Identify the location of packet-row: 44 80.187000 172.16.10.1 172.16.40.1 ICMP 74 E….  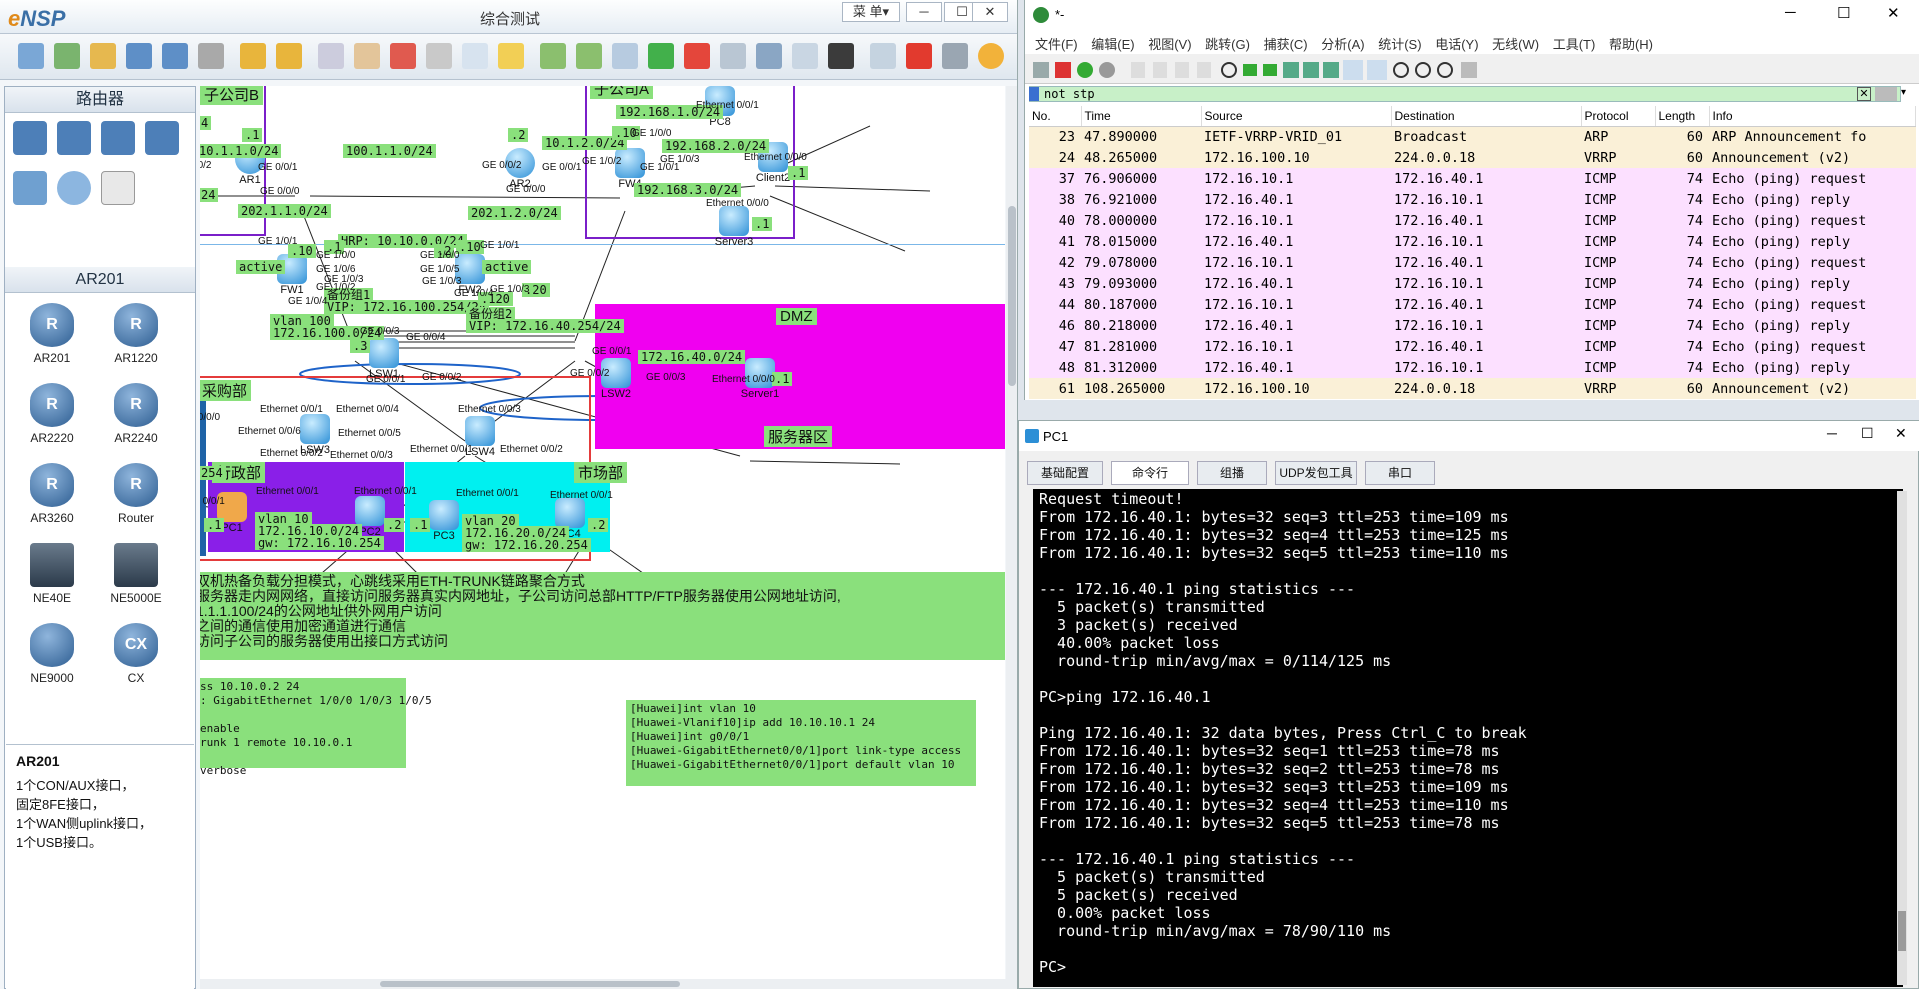
(1472, 304).